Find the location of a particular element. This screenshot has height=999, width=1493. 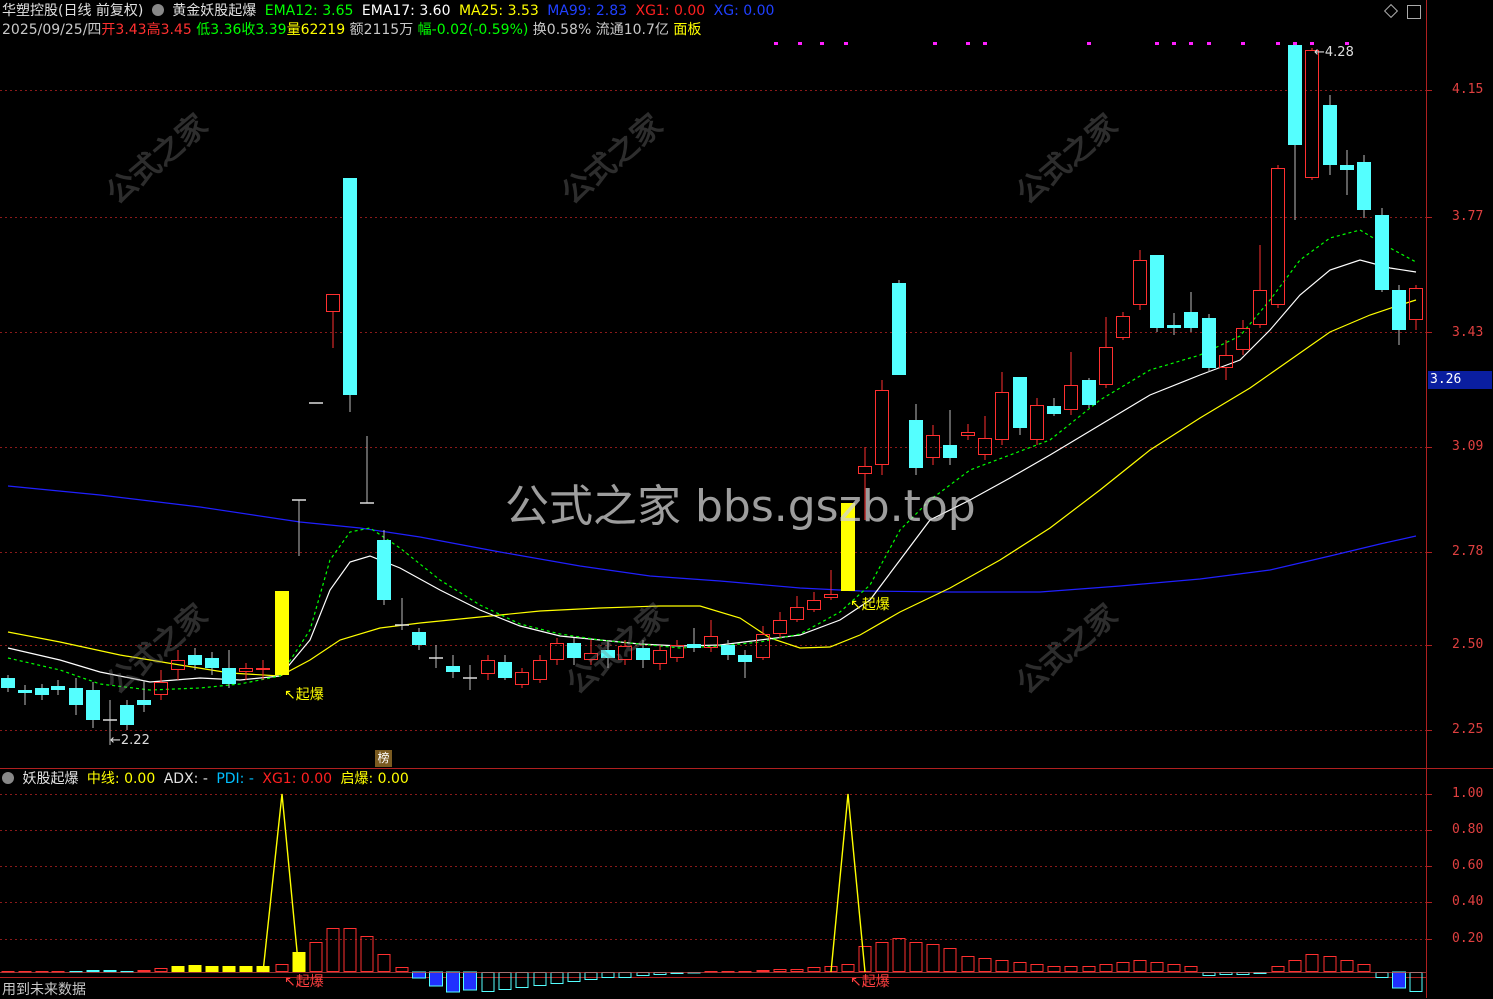

current-price-tag: 3.26 is located at coordinates (1460, 380).